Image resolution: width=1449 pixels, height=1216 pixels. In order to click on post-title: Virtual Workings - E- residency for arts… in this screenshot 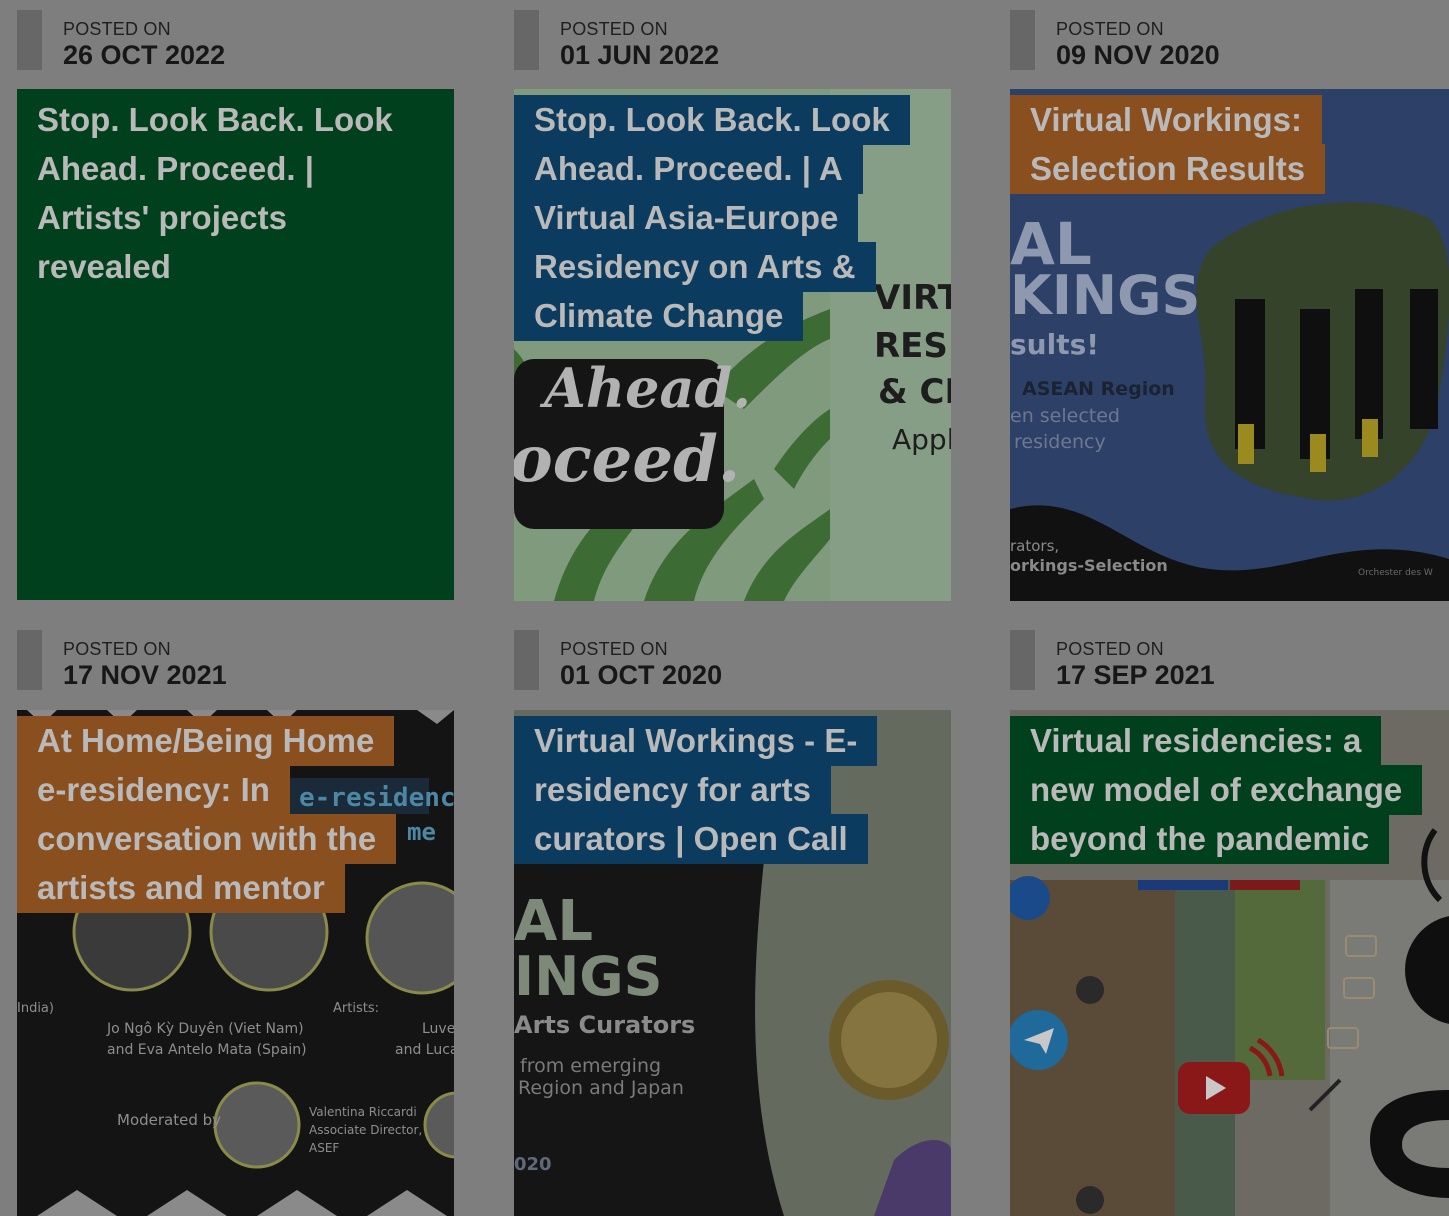, I will do `click(732, 790)`.